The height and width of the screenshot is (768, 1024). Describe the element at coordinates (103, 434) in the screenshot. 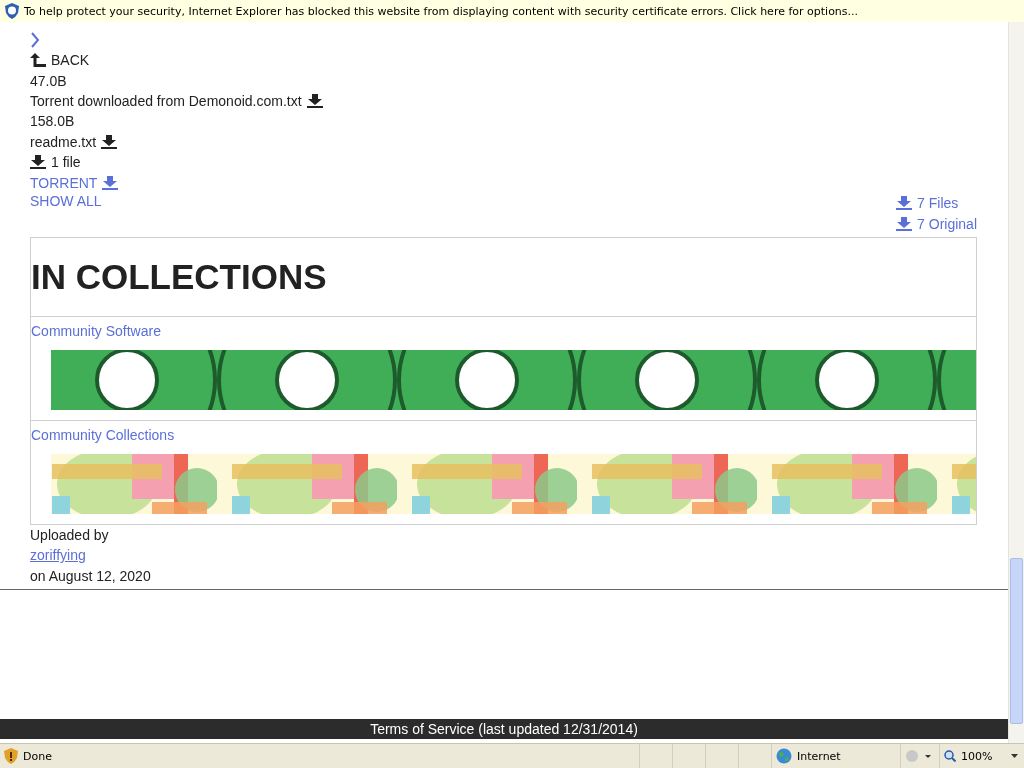

I see `collection-link: Community Collections` at that location.